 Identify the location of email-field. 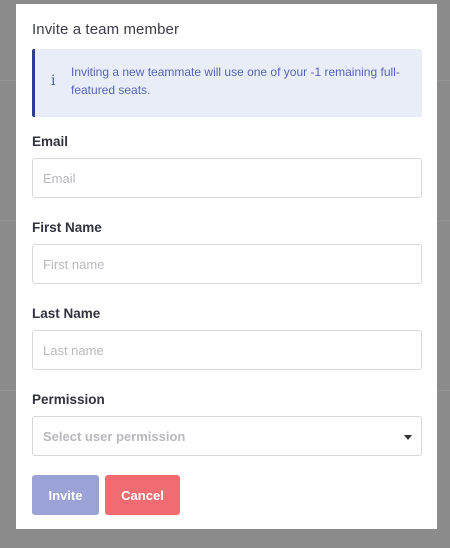
(227, 178).